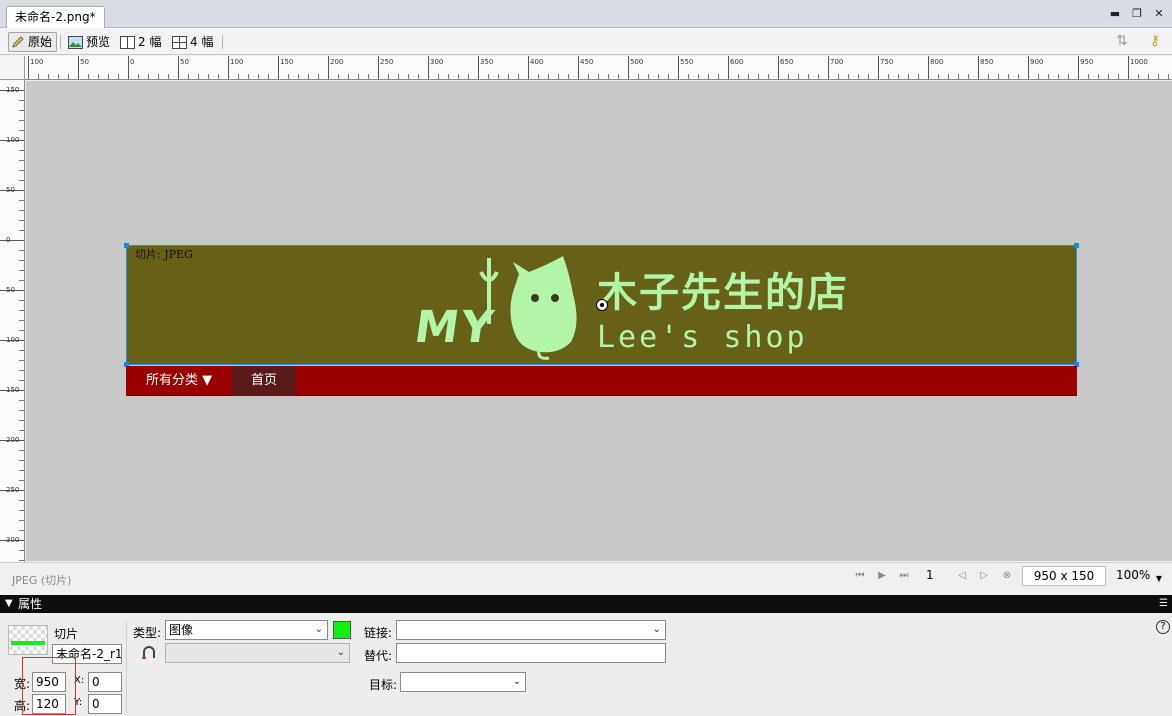  Describe the element at coordinates (531, 653) in the screenshot. I see `alt-field` at that location.